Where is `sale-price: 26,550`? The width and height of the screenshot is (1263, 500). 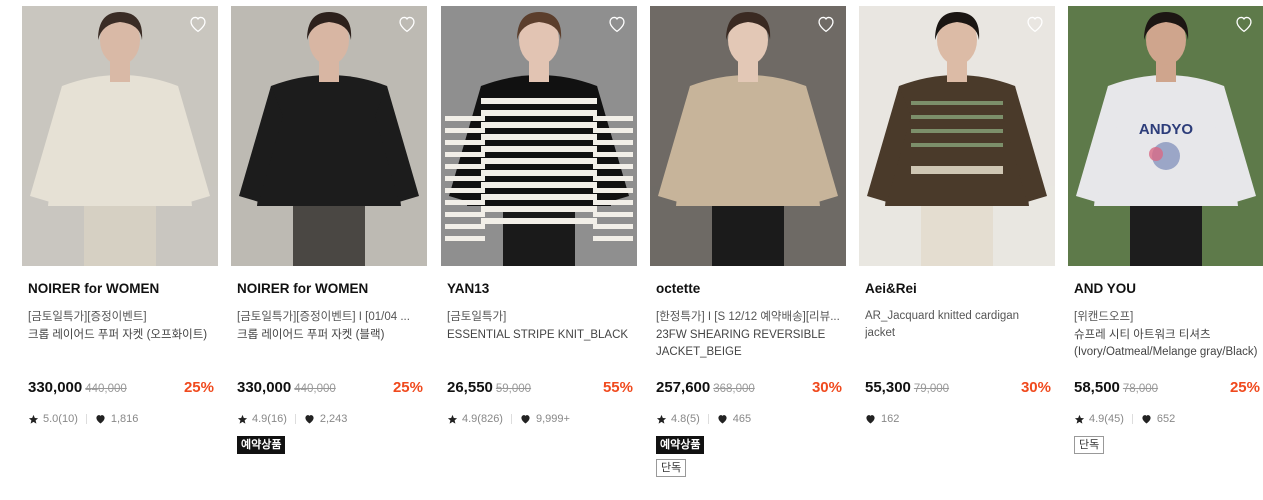
sale-price: 26,550 is located at coordinates (470, 387).